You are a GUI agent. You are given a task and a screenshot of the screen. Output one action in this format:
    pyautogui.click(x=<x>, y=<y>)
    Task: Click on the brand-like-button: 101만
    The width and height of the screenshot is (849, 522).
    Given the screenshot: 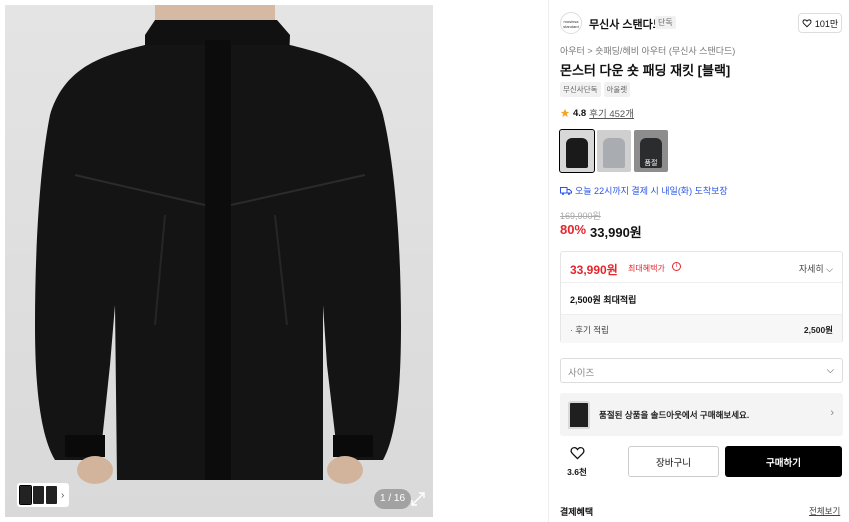 What is the action you would take?
    pyautogui.click(x=820, y=23)
    